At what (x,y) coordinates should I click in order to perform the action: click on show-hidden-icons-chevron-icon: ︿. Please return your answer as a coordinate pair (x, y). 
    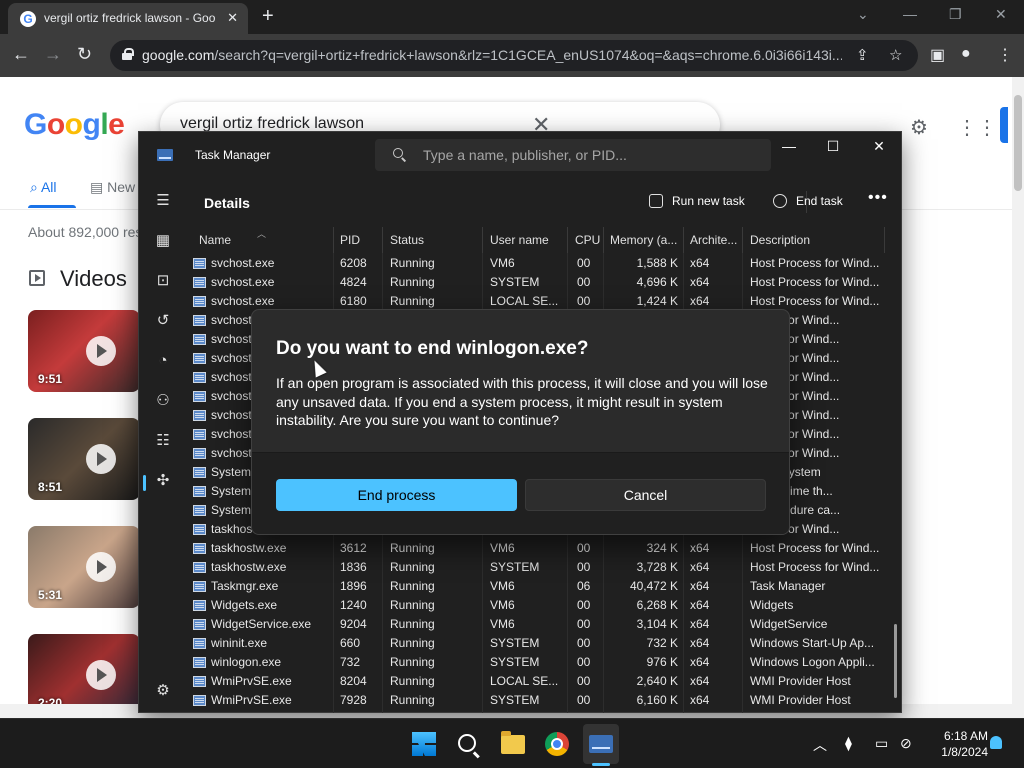
    Looking at the image, I should click on (820, 745).